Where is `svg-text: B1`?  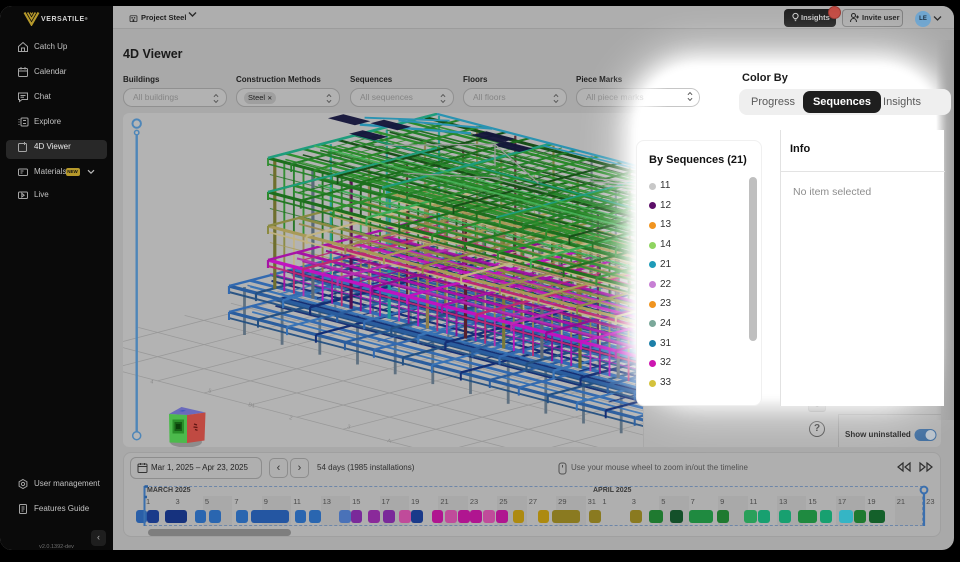
svg-text: B1 is located at coordinates (252, 405).